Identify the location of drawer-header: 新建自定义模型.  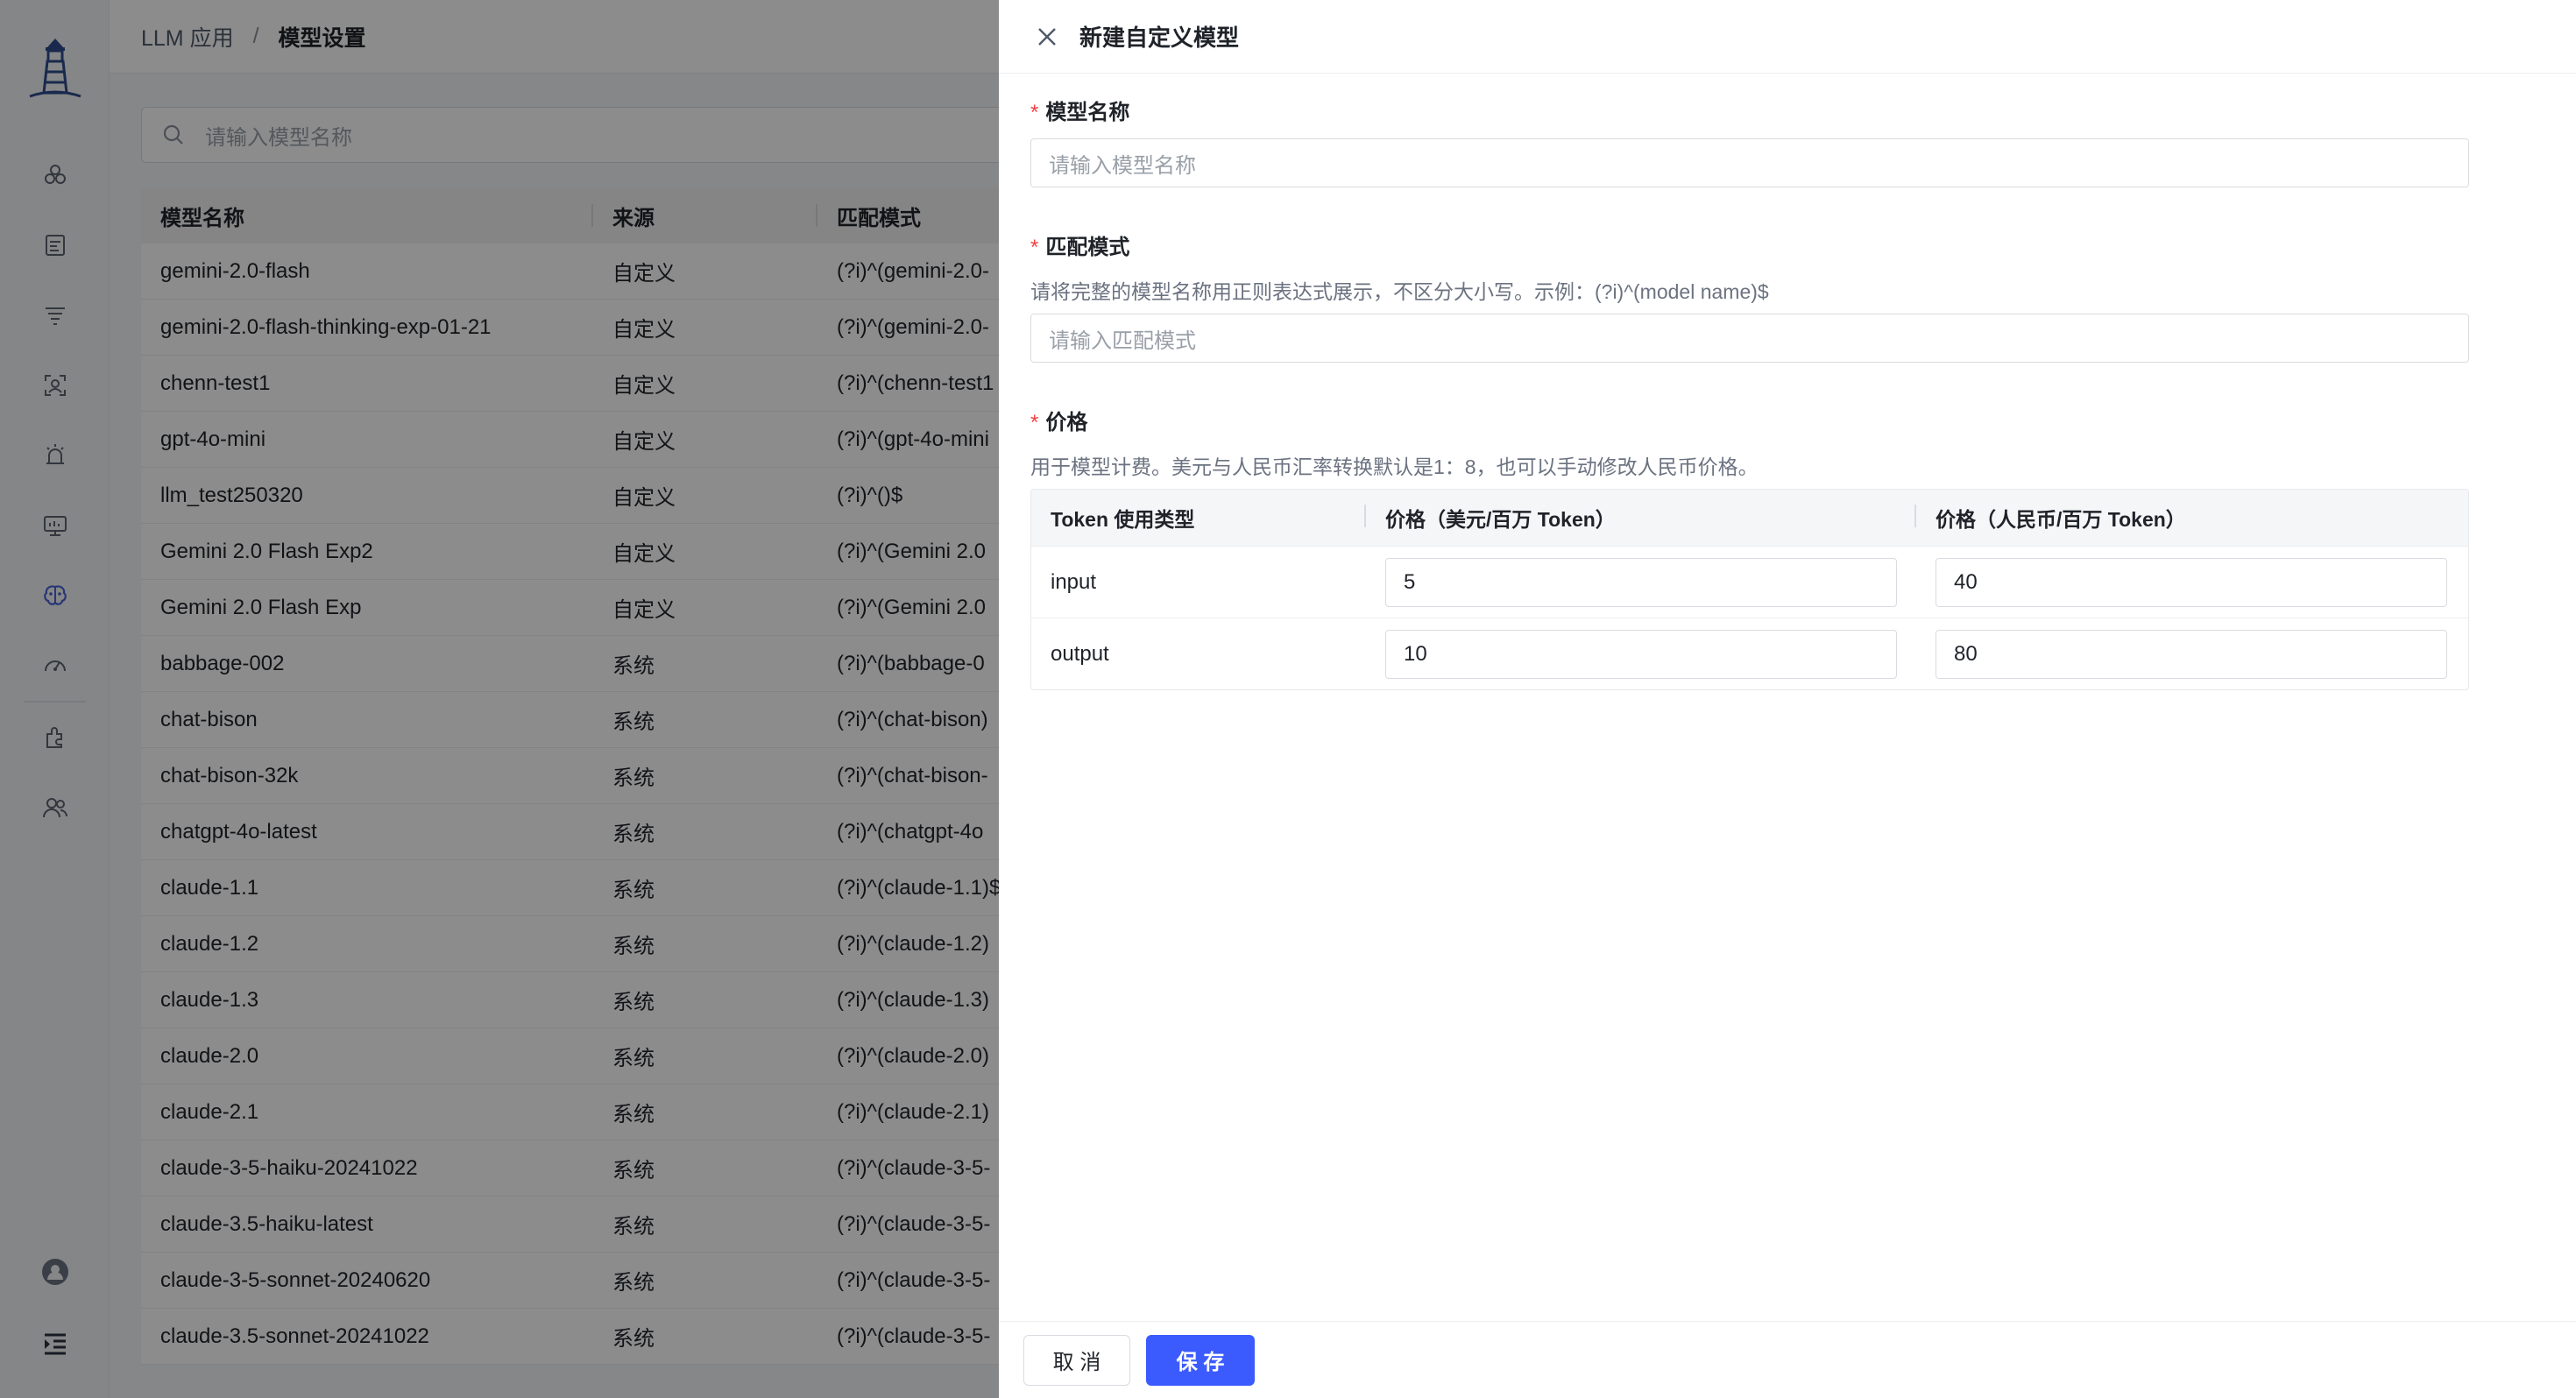
(1787, 37).